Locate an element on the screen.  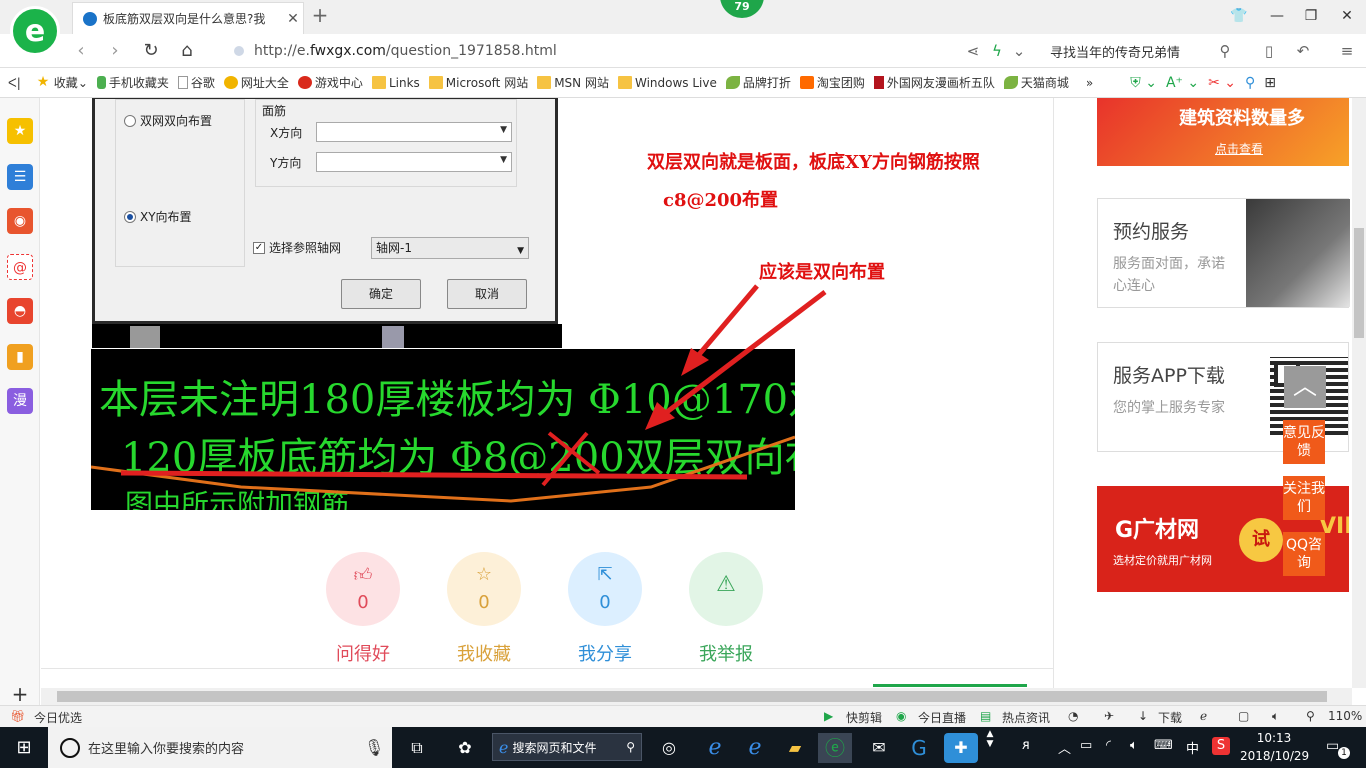
favorite-label: 我收藏 is located at coordinates (484, 653).